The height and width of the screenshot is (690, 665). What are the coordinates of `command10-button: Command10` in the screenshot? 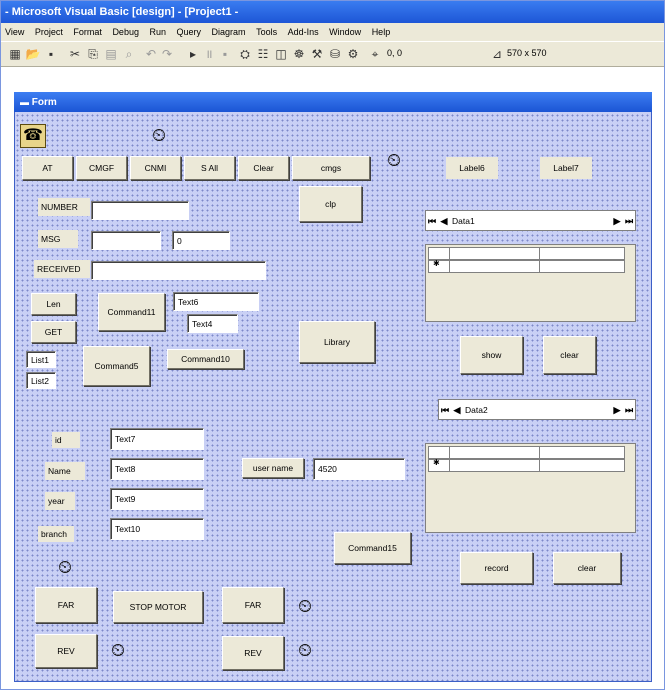 It's located at (205, 359).